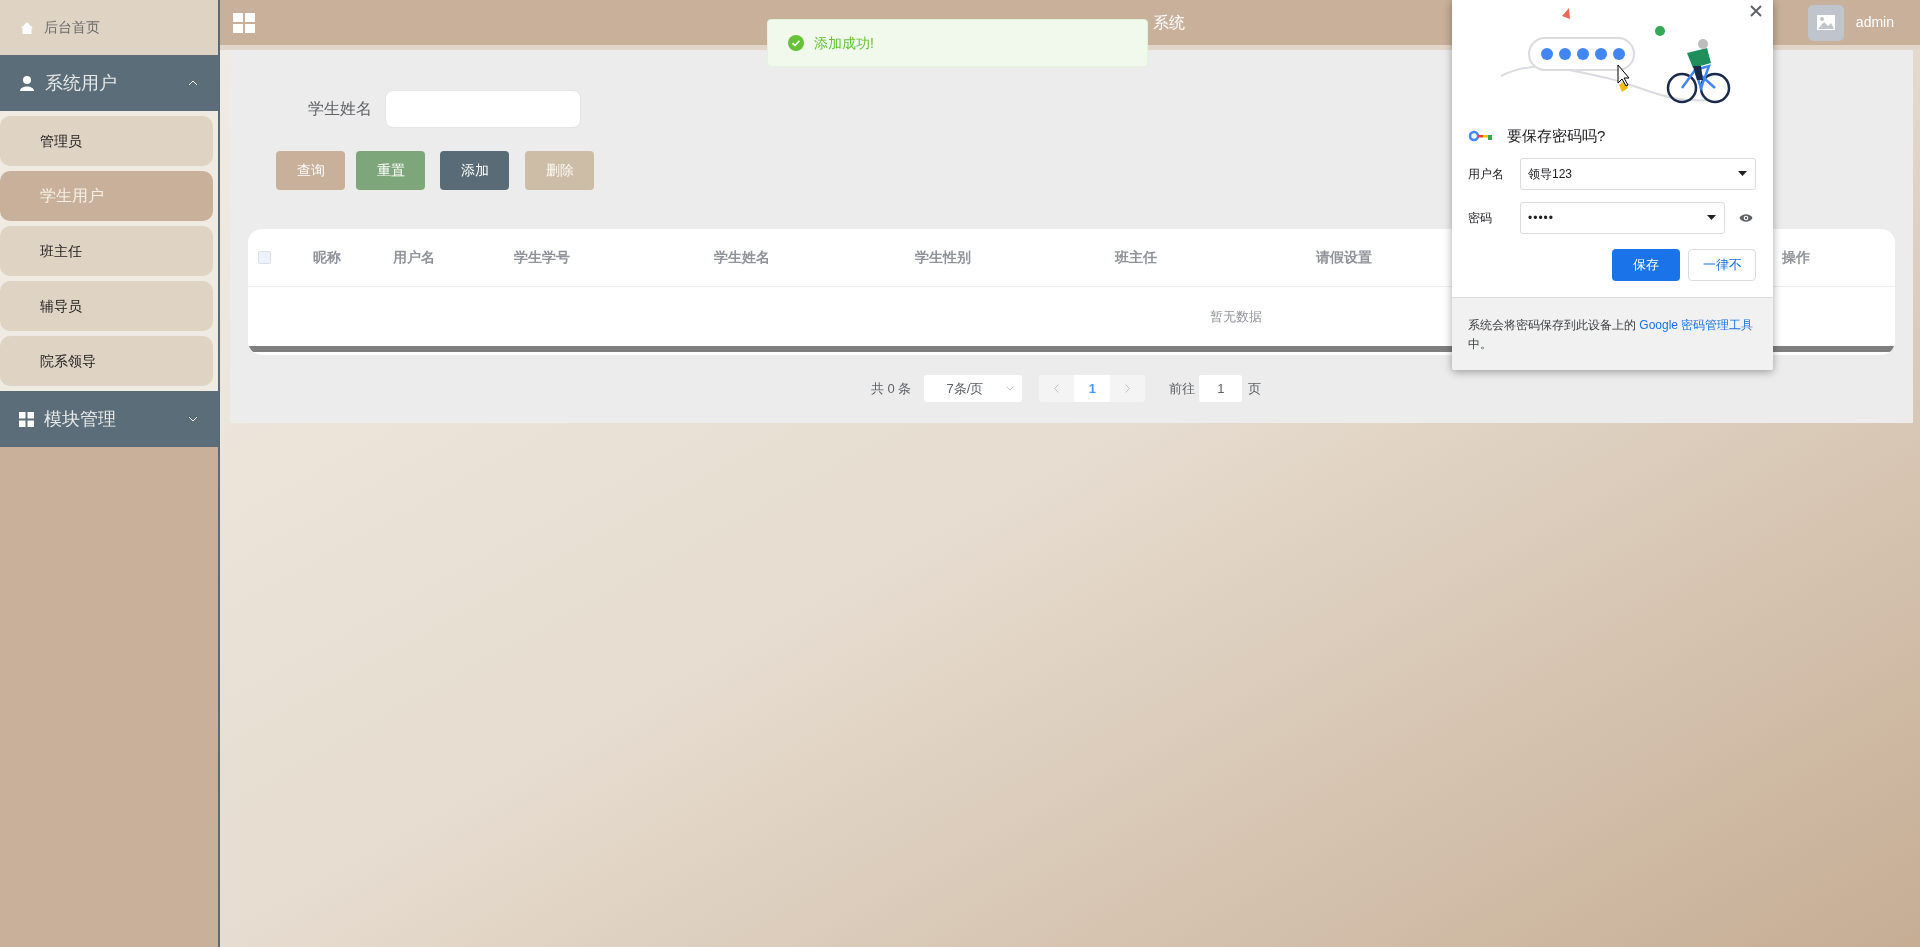  Describe the element at coordinates (1696, 325) in the screenshot. I see `password-manager-link: Google 密码管理工具` at that location.